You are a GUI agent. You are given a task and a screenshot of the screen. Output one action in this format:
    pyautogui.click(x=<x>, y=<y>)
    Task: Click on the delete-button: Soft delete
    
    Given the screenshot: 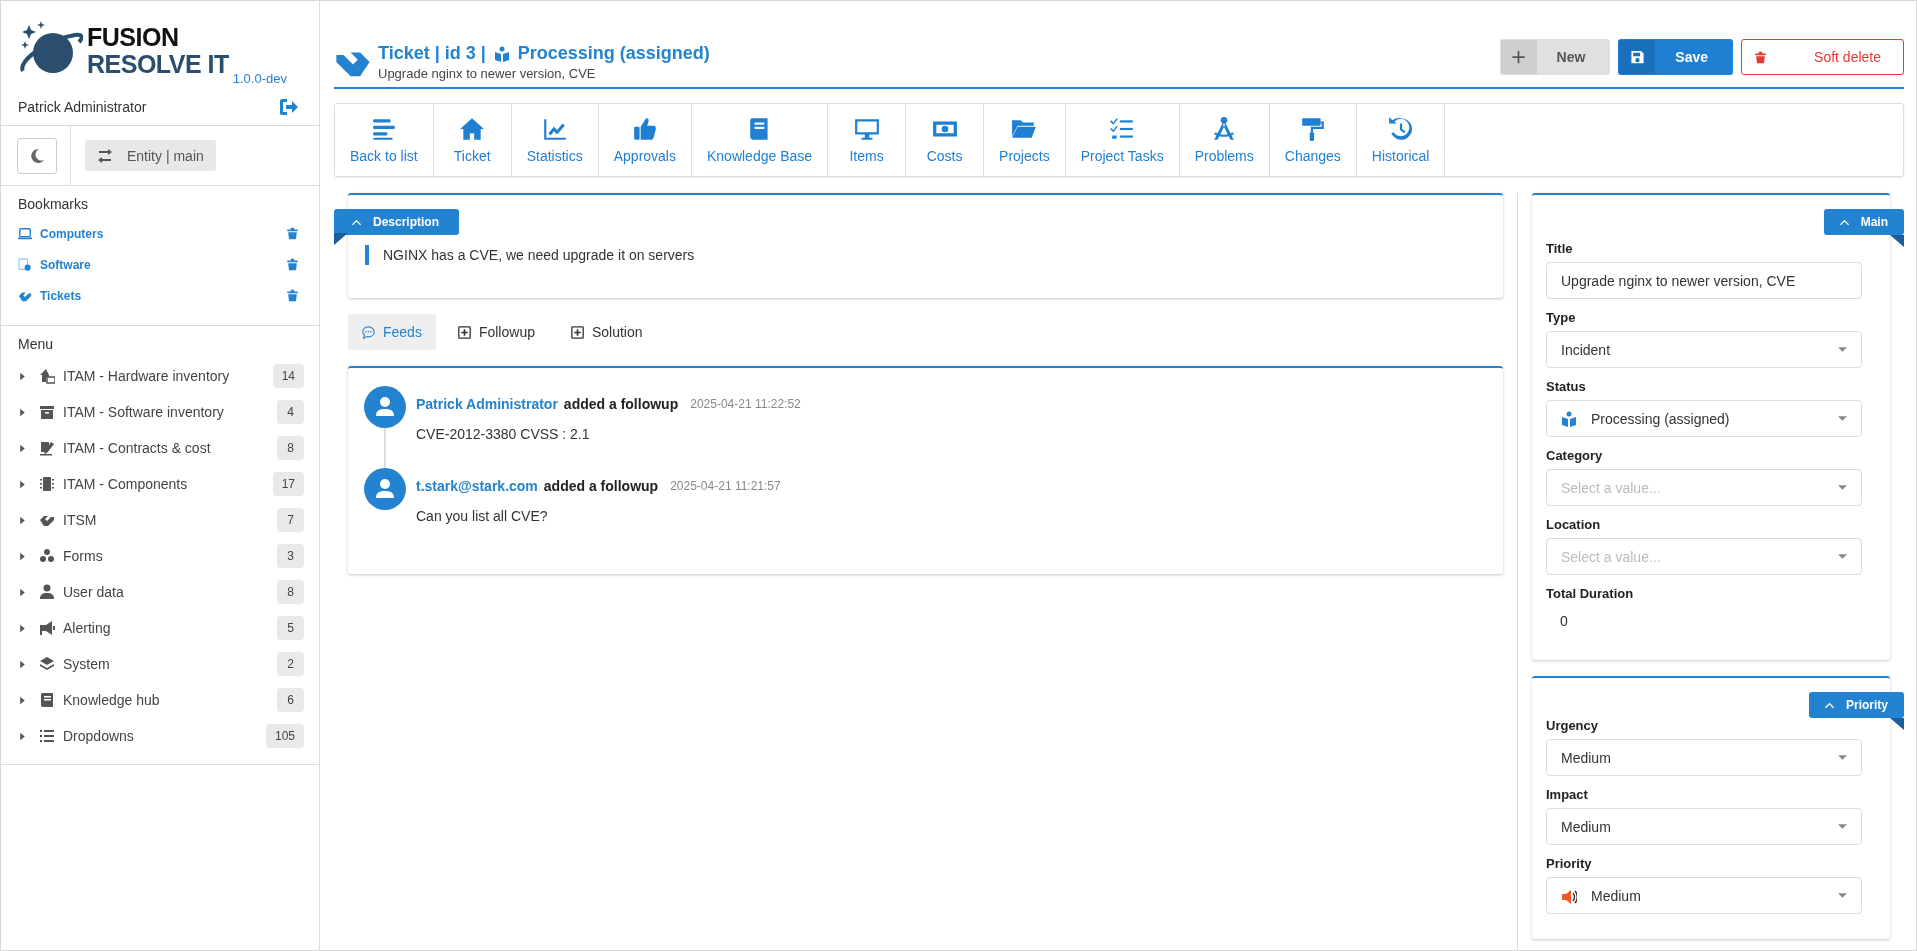 What is the action you would take?
    pyautogui.click(x=1822, y=57)
    